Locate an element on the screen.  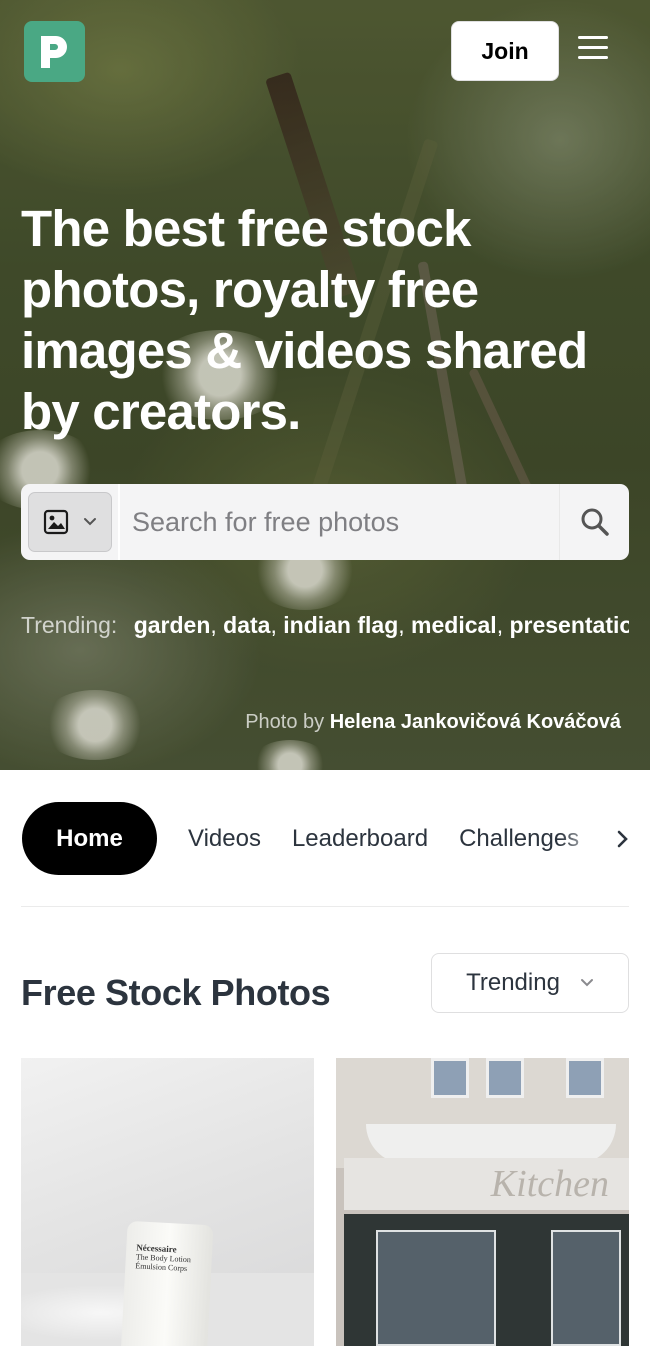
main-tabs: Home Videos Leaderboard Challenges is located at coordinates (325, 838).